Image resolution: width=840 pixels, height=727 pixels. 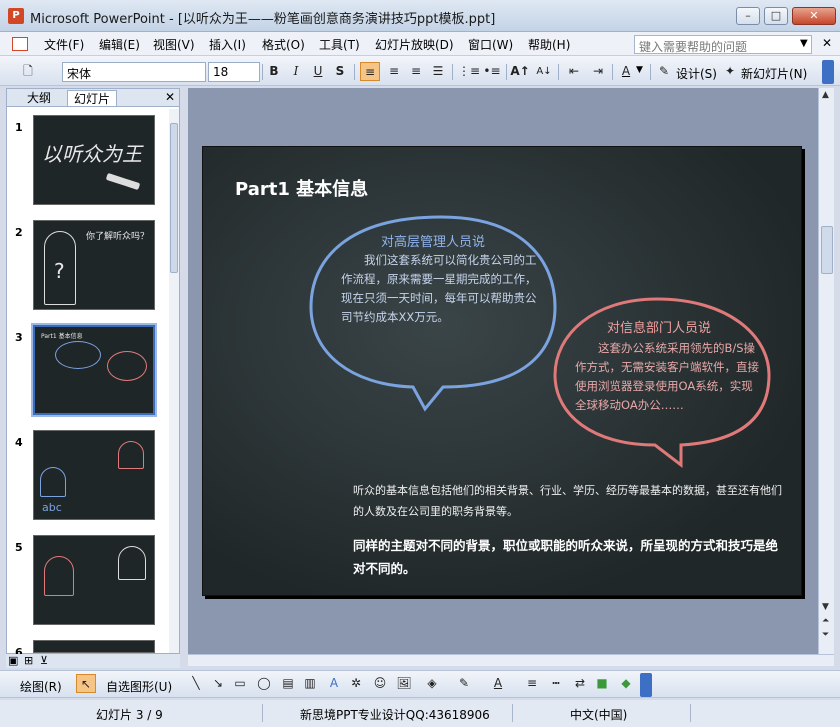 What do you see at coordinates (544, 71) in the screenshot?
I see `decrease-font-icon: A↓` at bounding box center [544, 71].